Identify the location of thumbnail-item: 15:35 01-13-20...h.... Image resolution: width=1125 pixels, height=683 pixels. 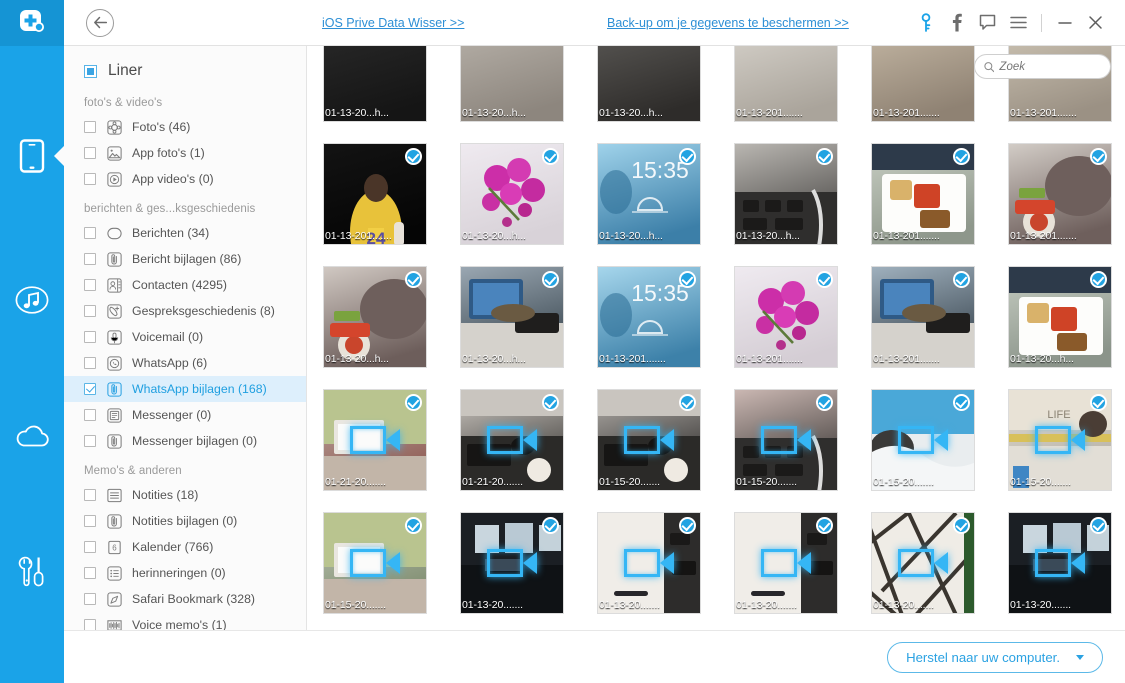
(649, 194).